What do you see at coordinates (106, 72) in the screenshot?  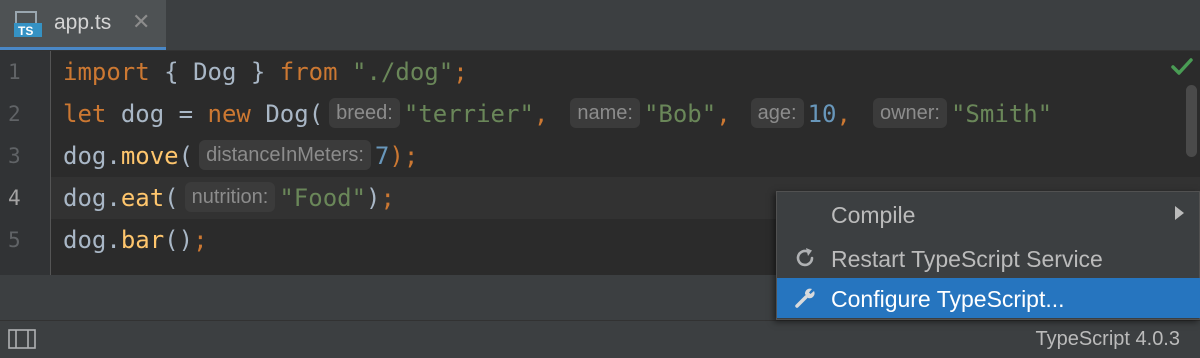 I see `keyword-import: import` at bounding box center [106, 72].